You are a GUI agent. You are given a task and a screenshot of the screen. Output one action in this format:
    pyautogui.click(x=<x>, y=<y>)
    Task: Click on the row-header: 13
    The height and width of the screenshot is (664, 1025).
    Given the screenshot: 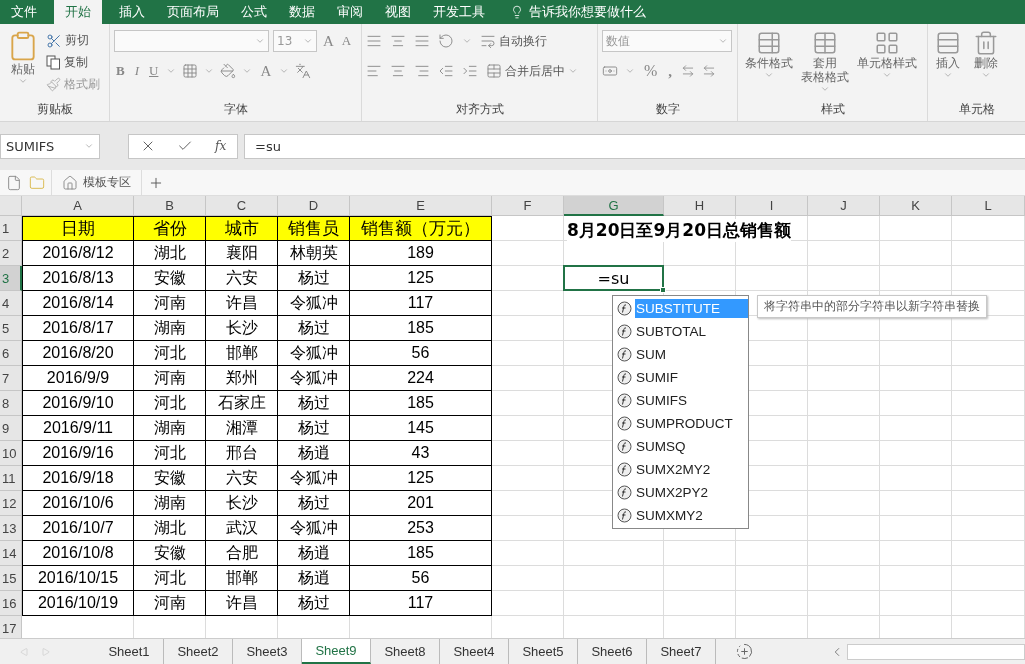 What is the action you would take?
    pyautogui.click(x=11, y=528)
    